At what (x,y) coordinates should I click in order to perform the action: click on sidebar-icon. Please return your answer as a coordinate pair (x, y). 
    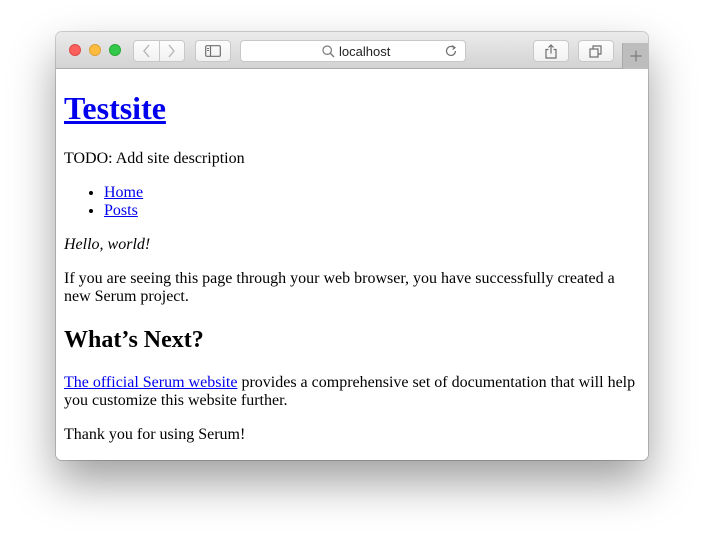
    Looking at the image, I should click on (213, 51).